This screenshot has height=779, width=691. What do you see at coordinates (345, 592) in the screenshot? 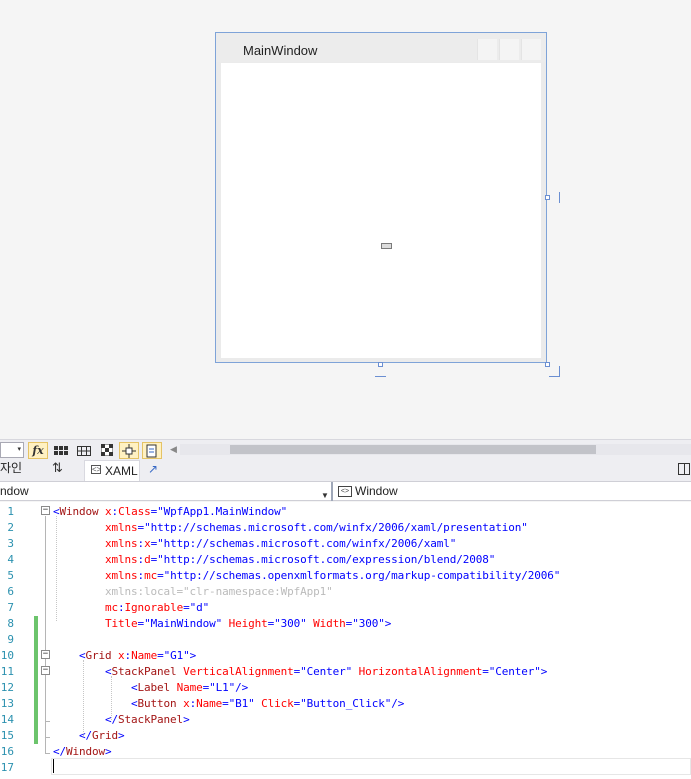
I see `code-line: 6 xmlns:local="clr-namespace:WpfApp1"` at bounding box center [345, 592].